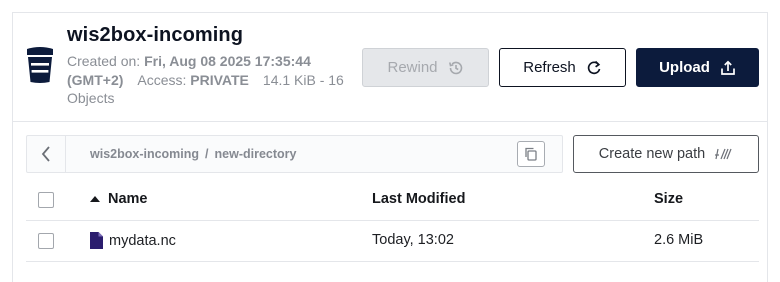 The width and height of the screenshot is (780, 282). What do you see at coordinates (144, 154) in the screenshot?
I see `breadcrumb-bucket: wis2box-incoming` at bounding box center [144, 154].